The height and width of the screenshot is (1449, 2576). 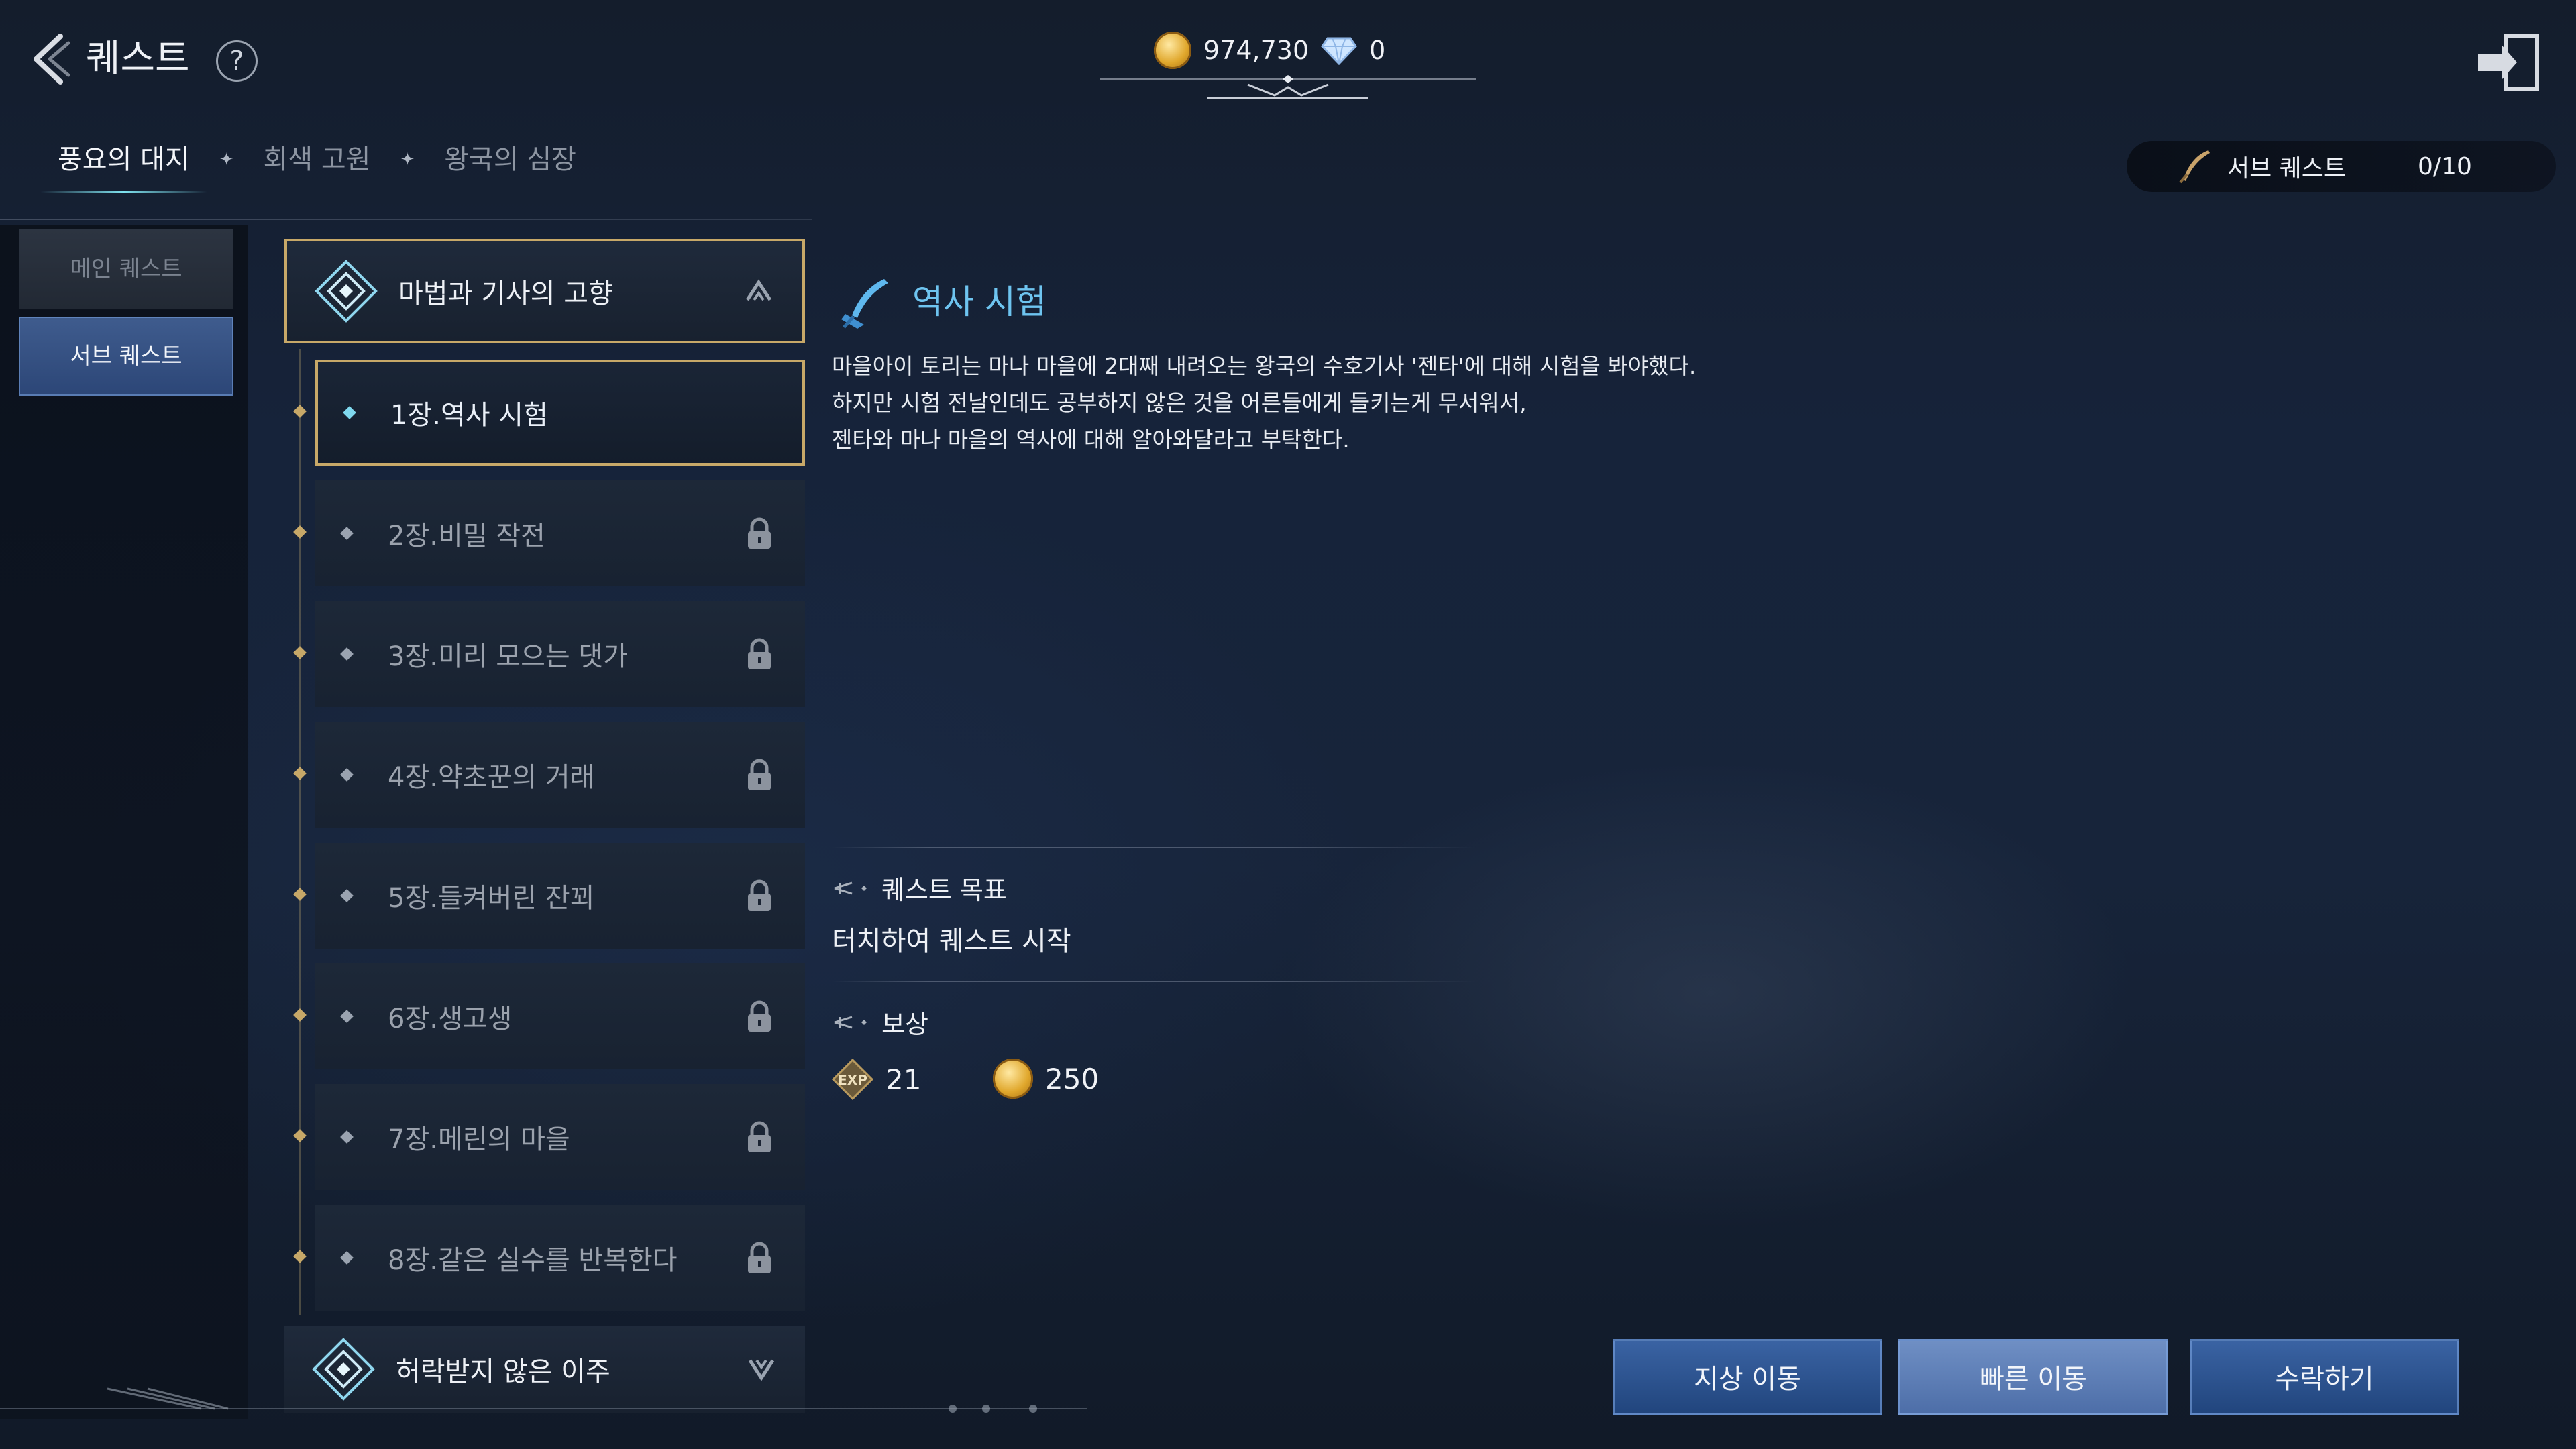 What do you see at coordinates (2287, 168) in the screenshot?
I see `subquest-counter-label: 서브 퀘스트` at bounding box center [2287, 168].